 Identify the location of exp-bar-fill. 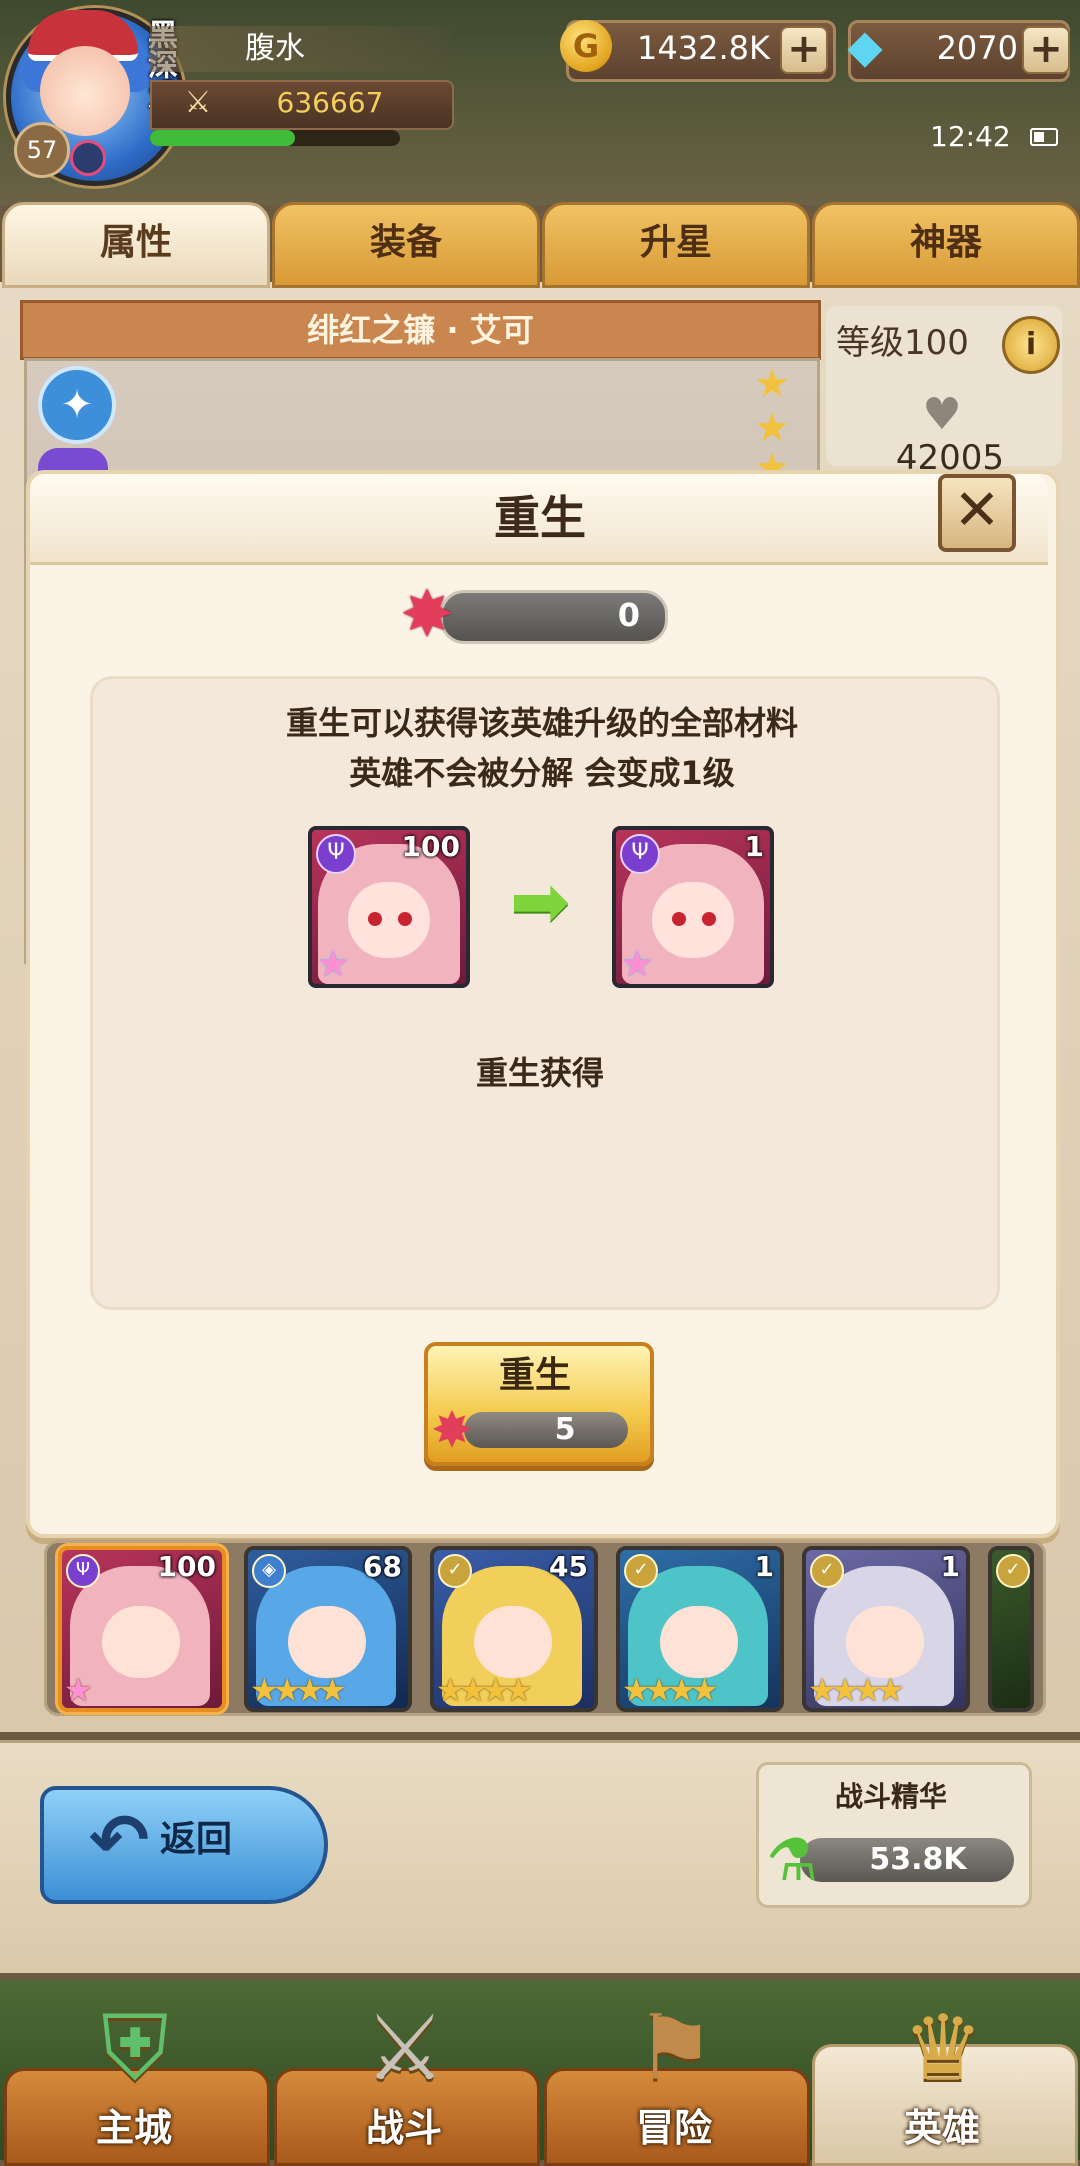
(222, 138).